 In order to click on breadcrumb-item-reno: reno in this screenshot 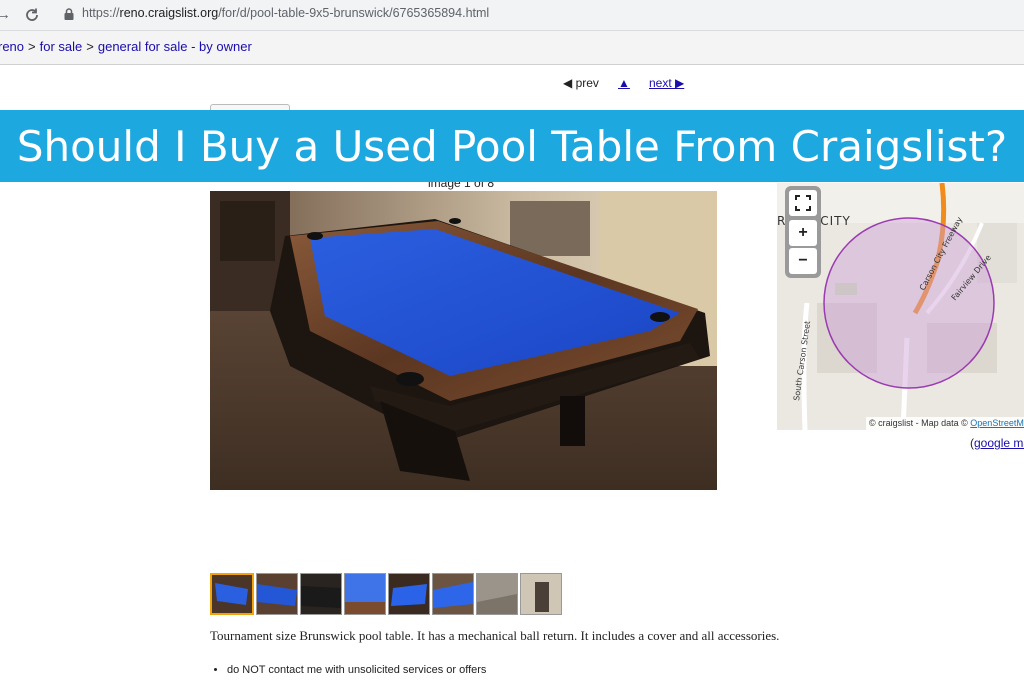, I will do `click(12, 46)`.